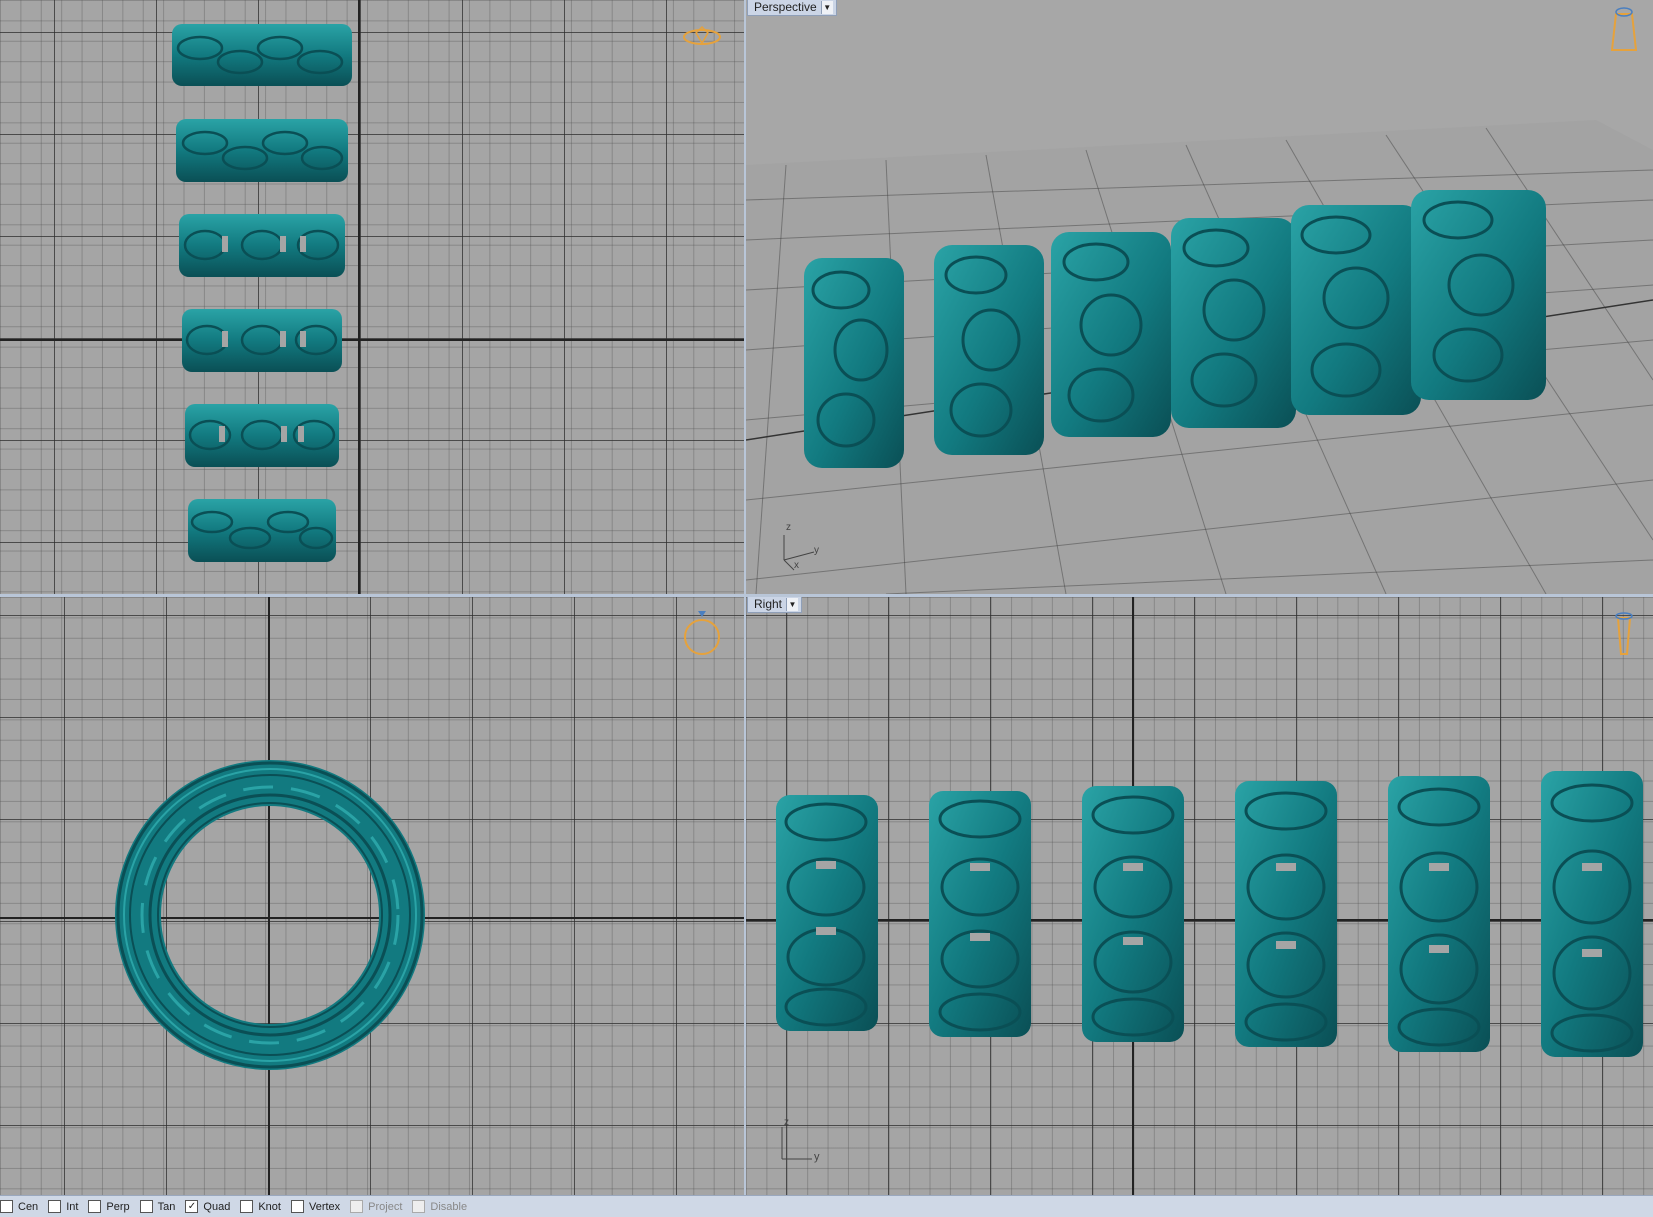 This screenshot has width=1653, height=1217. What do you see at coordinates (315, 1206) in the screenshot?
I see `osnap-vertex: Vertex` at bounding box center [315, 1206].